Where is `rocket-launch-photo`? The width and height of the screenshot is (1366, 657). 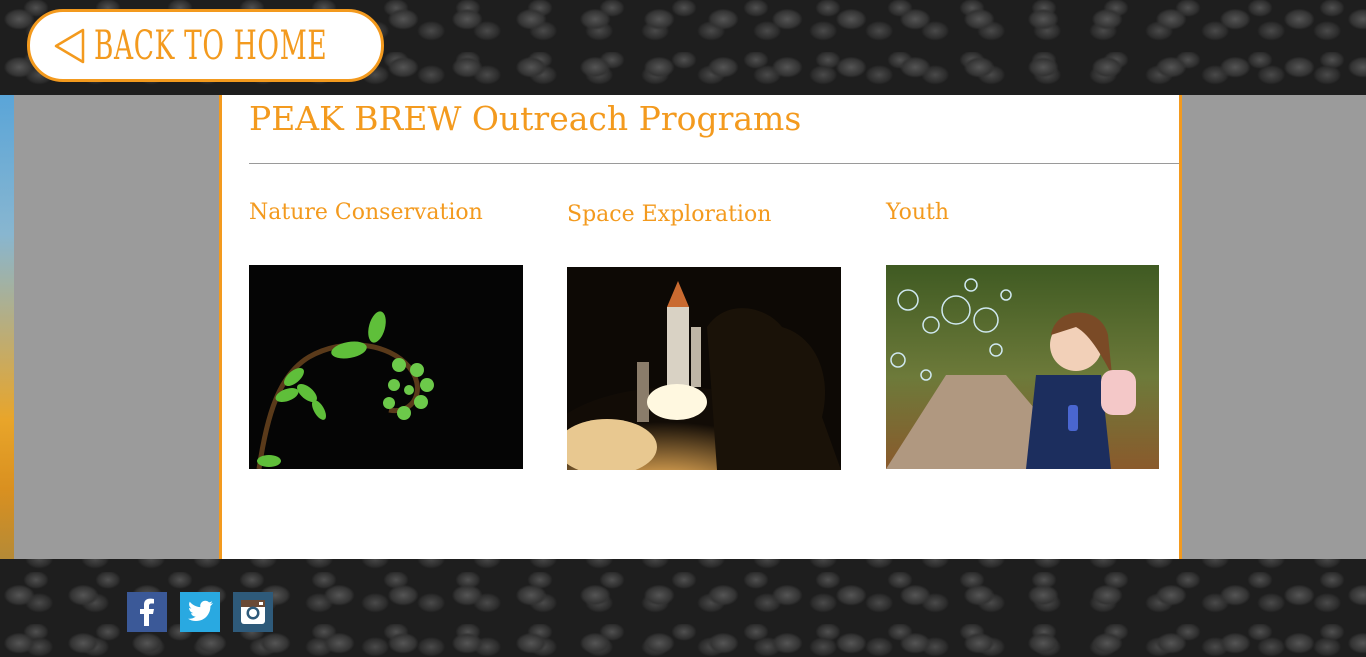 rocket-launch-photo is located at coordinates (704, 368).